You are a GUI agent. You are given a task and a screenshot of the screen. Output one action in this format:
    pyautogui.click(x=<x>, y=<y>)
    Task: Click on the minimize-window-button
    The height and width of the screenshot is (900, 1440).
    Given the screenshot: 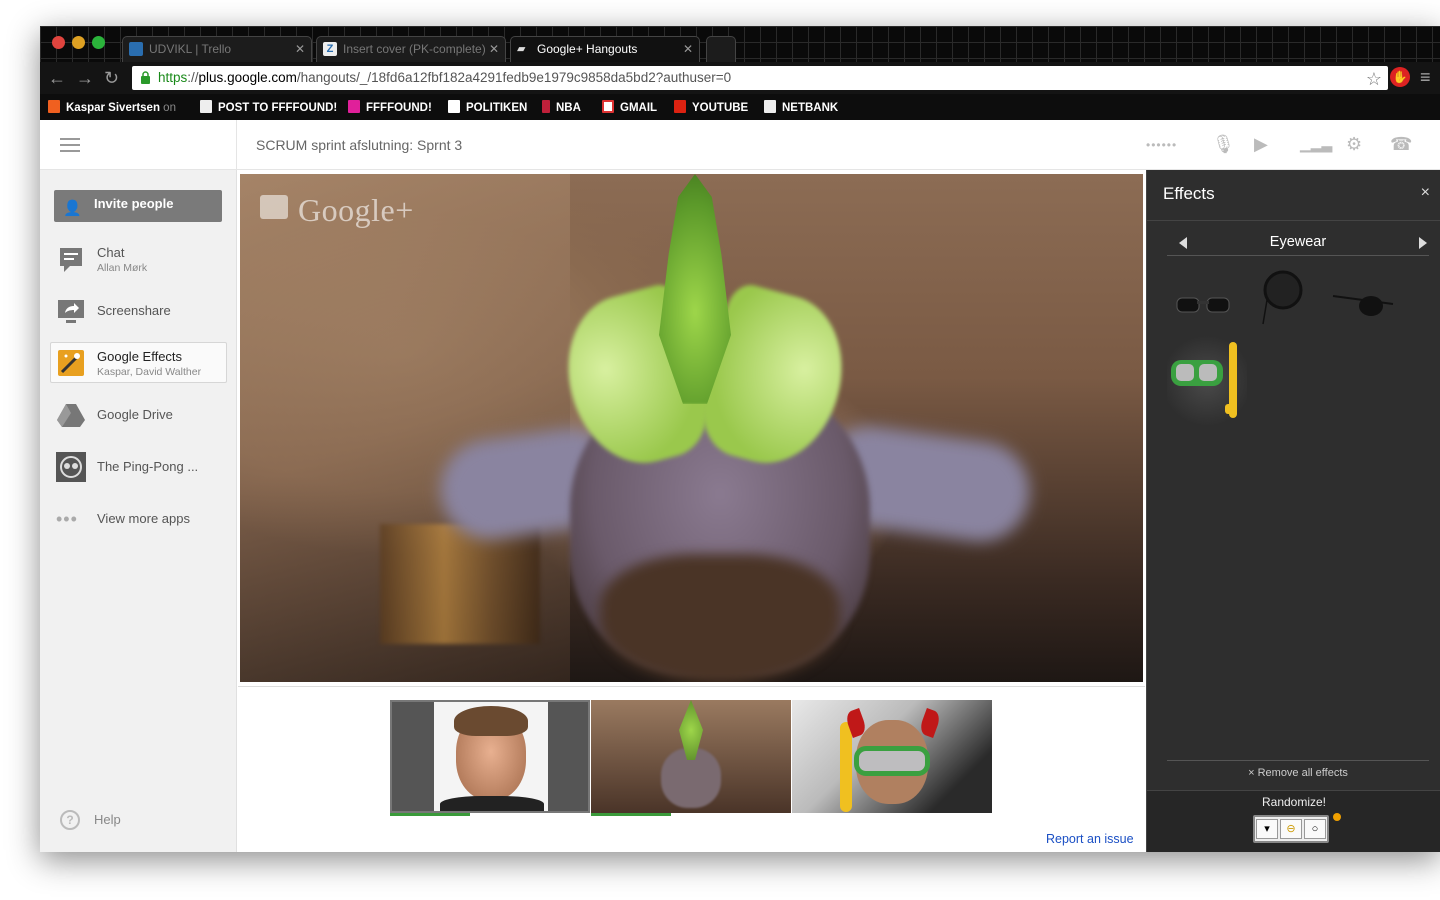 What is the action you would take?
    pyautogui.click(x=78, y=42)
    